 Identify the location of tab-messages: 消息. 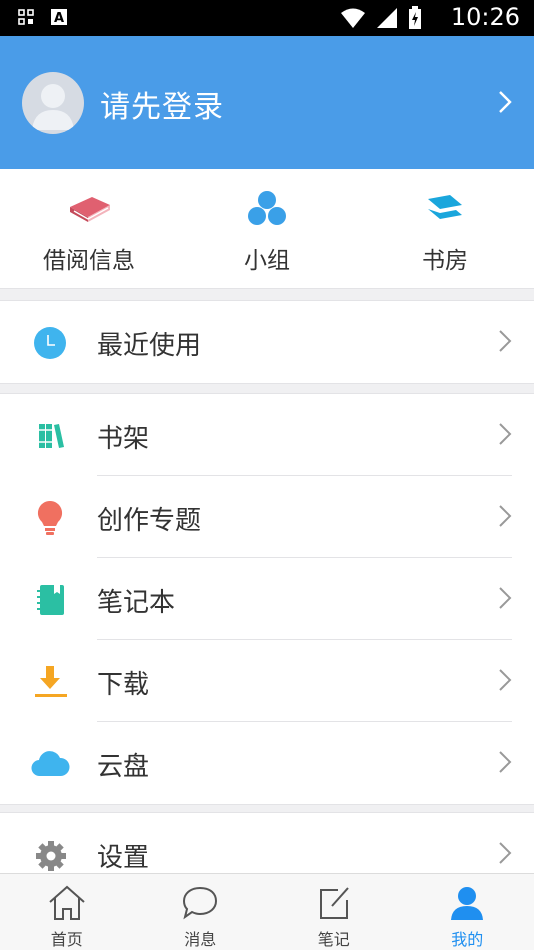
(201, 912).